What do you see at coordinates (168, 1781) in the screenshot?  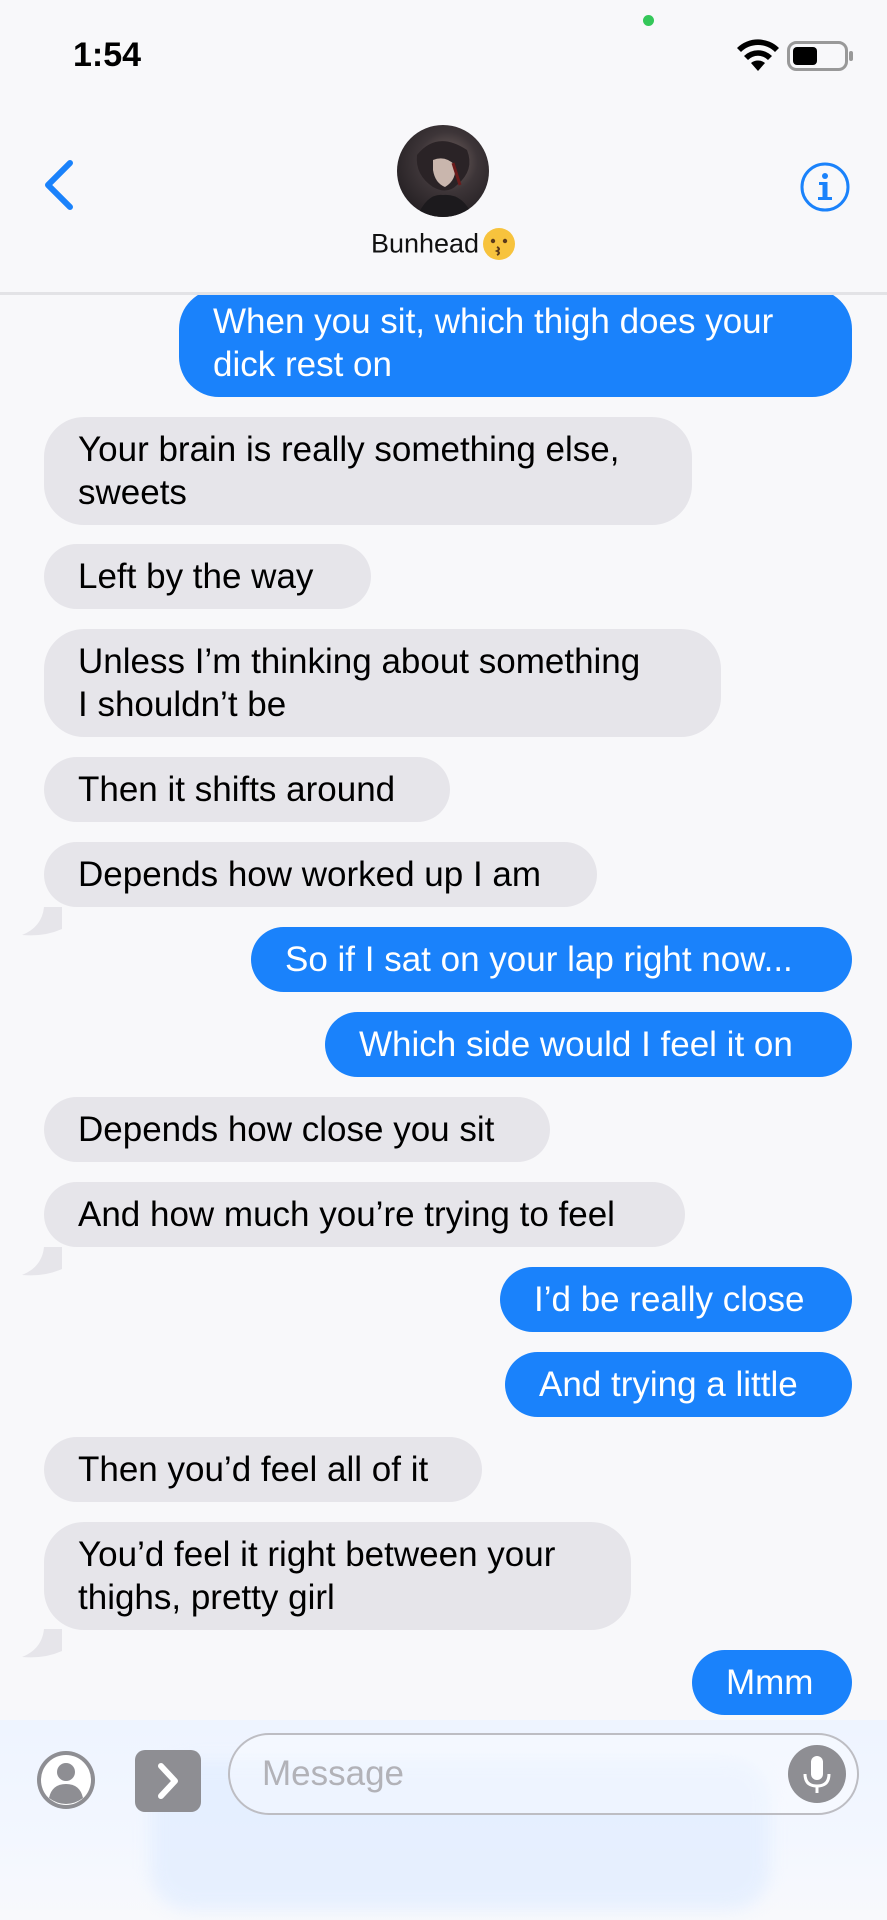 I see `apps-expand-button` at bounding box center [168, 1781].